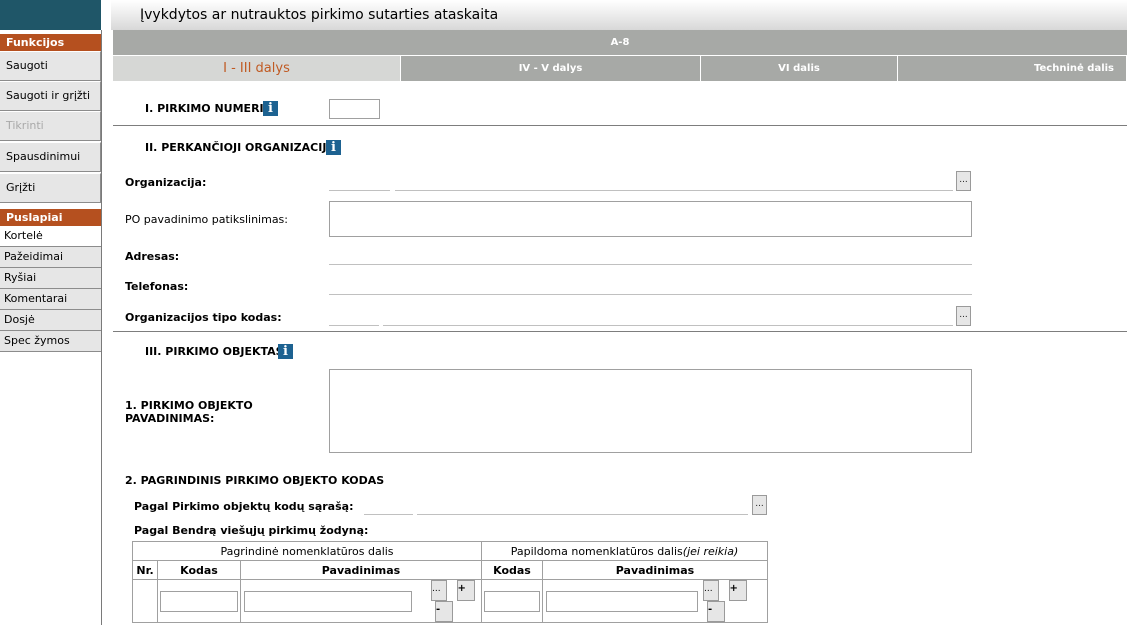  What do you see at coordinates (388, 514) in the screenshot?
I see `sarasas-code-field` at bounding box center [388, 514].